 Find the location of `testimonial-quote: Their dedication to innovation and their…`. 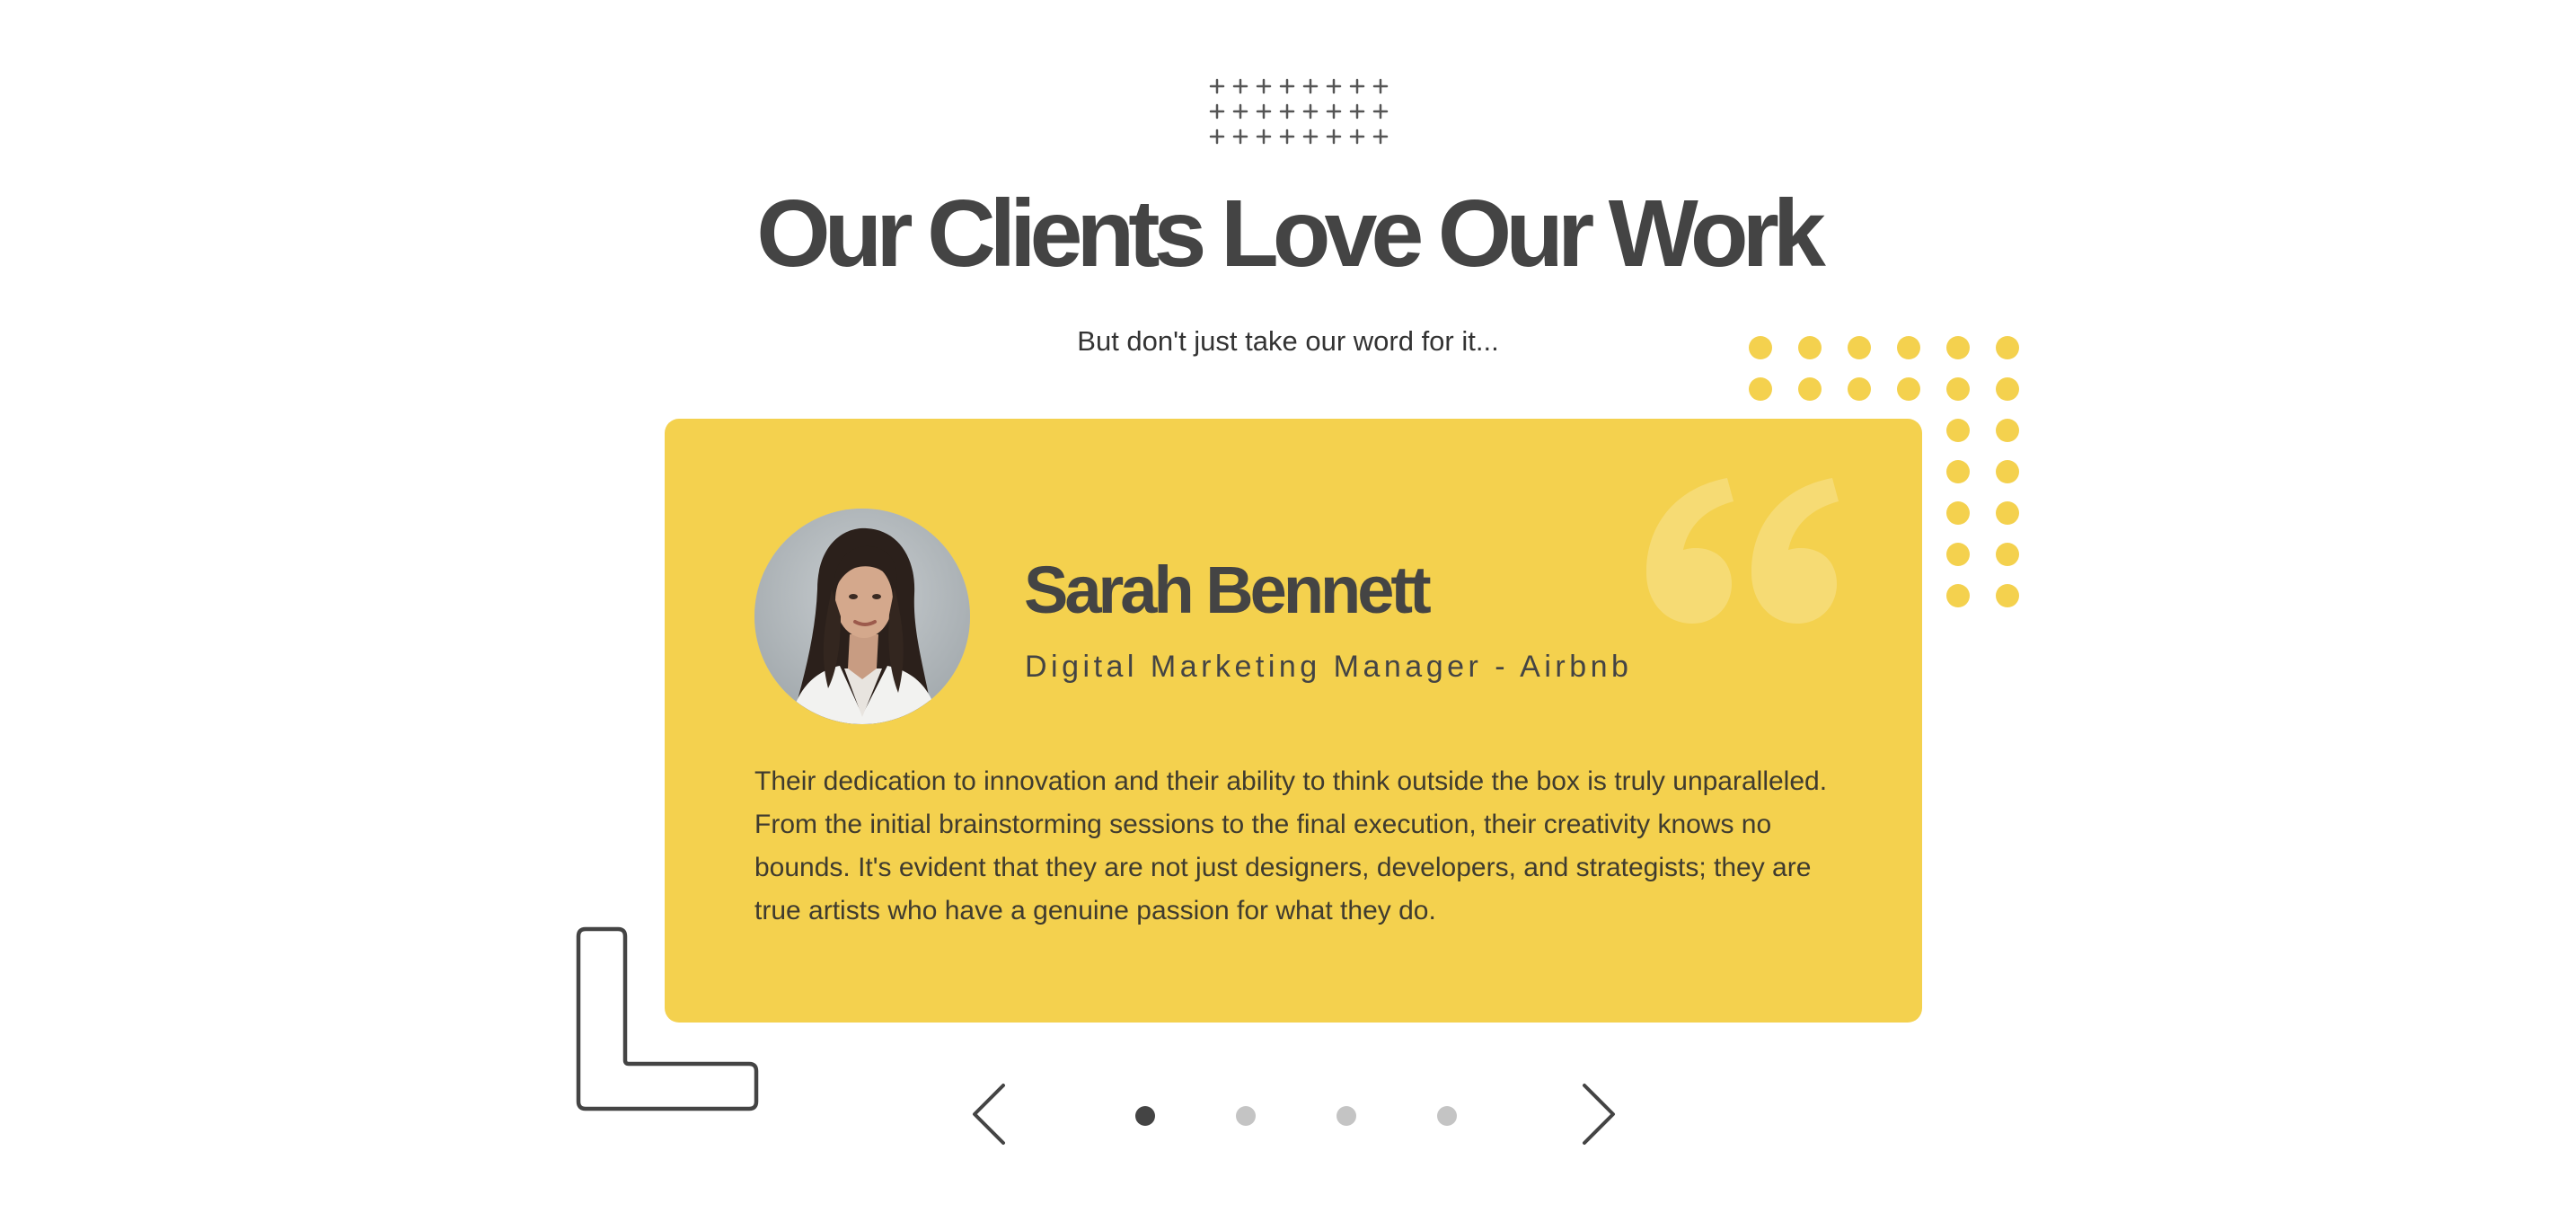

testimonial-quote: Their dedication to innovation and their… is located at coordinates (1291, 845).